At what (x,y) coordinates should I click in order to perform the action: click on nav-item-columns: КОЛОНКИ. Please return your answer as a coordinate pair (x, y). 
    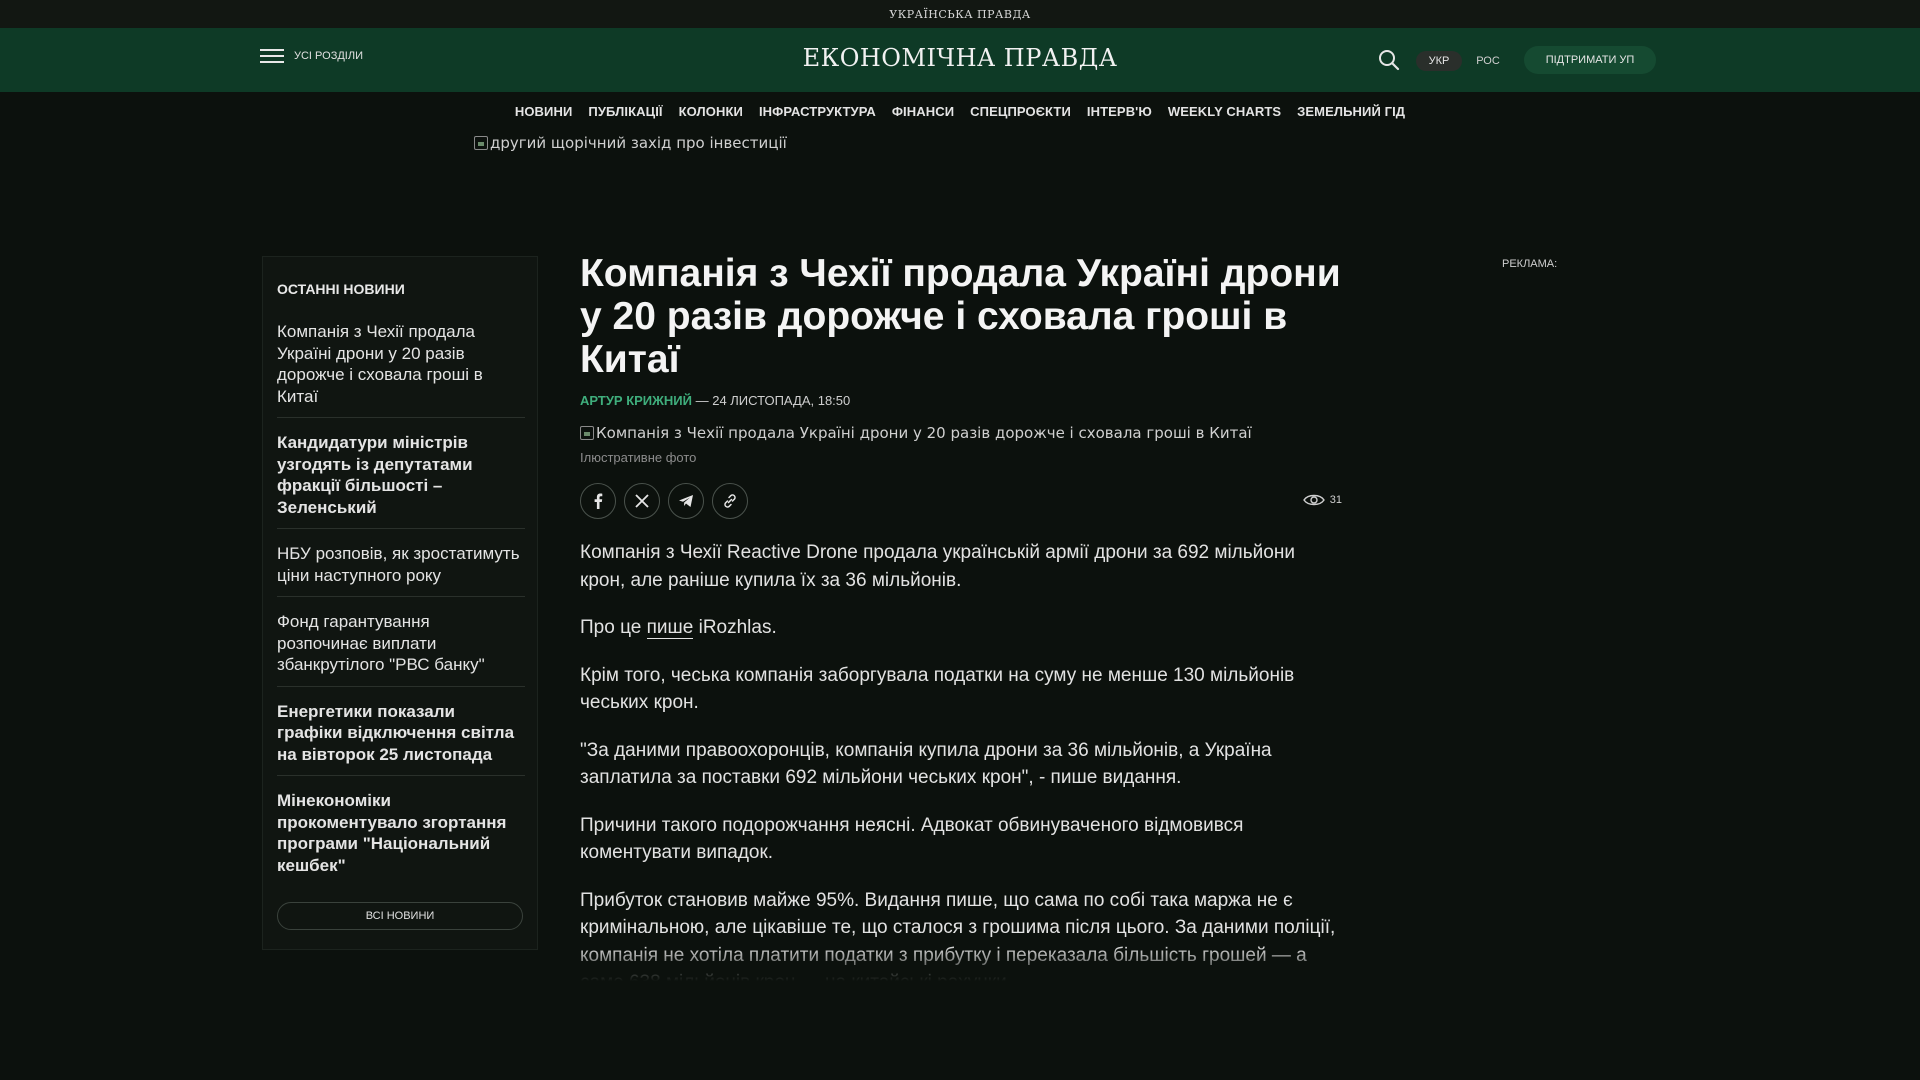
    Looking at the image, I should click on (711, 111).